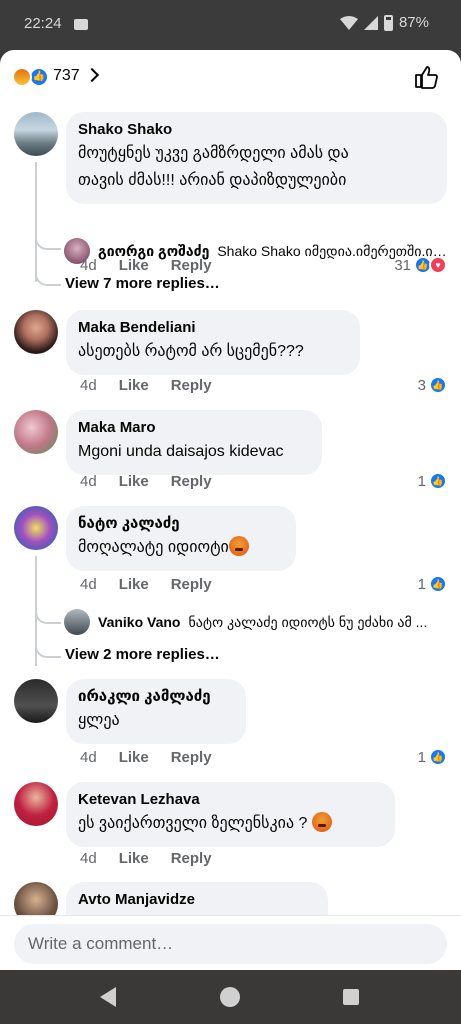 This screenshot has height=1024, width=461. What do you see at coordinates (92, 75) in the screenshot?
I see `chevron-right-icon` at bounding box center [92, 75].